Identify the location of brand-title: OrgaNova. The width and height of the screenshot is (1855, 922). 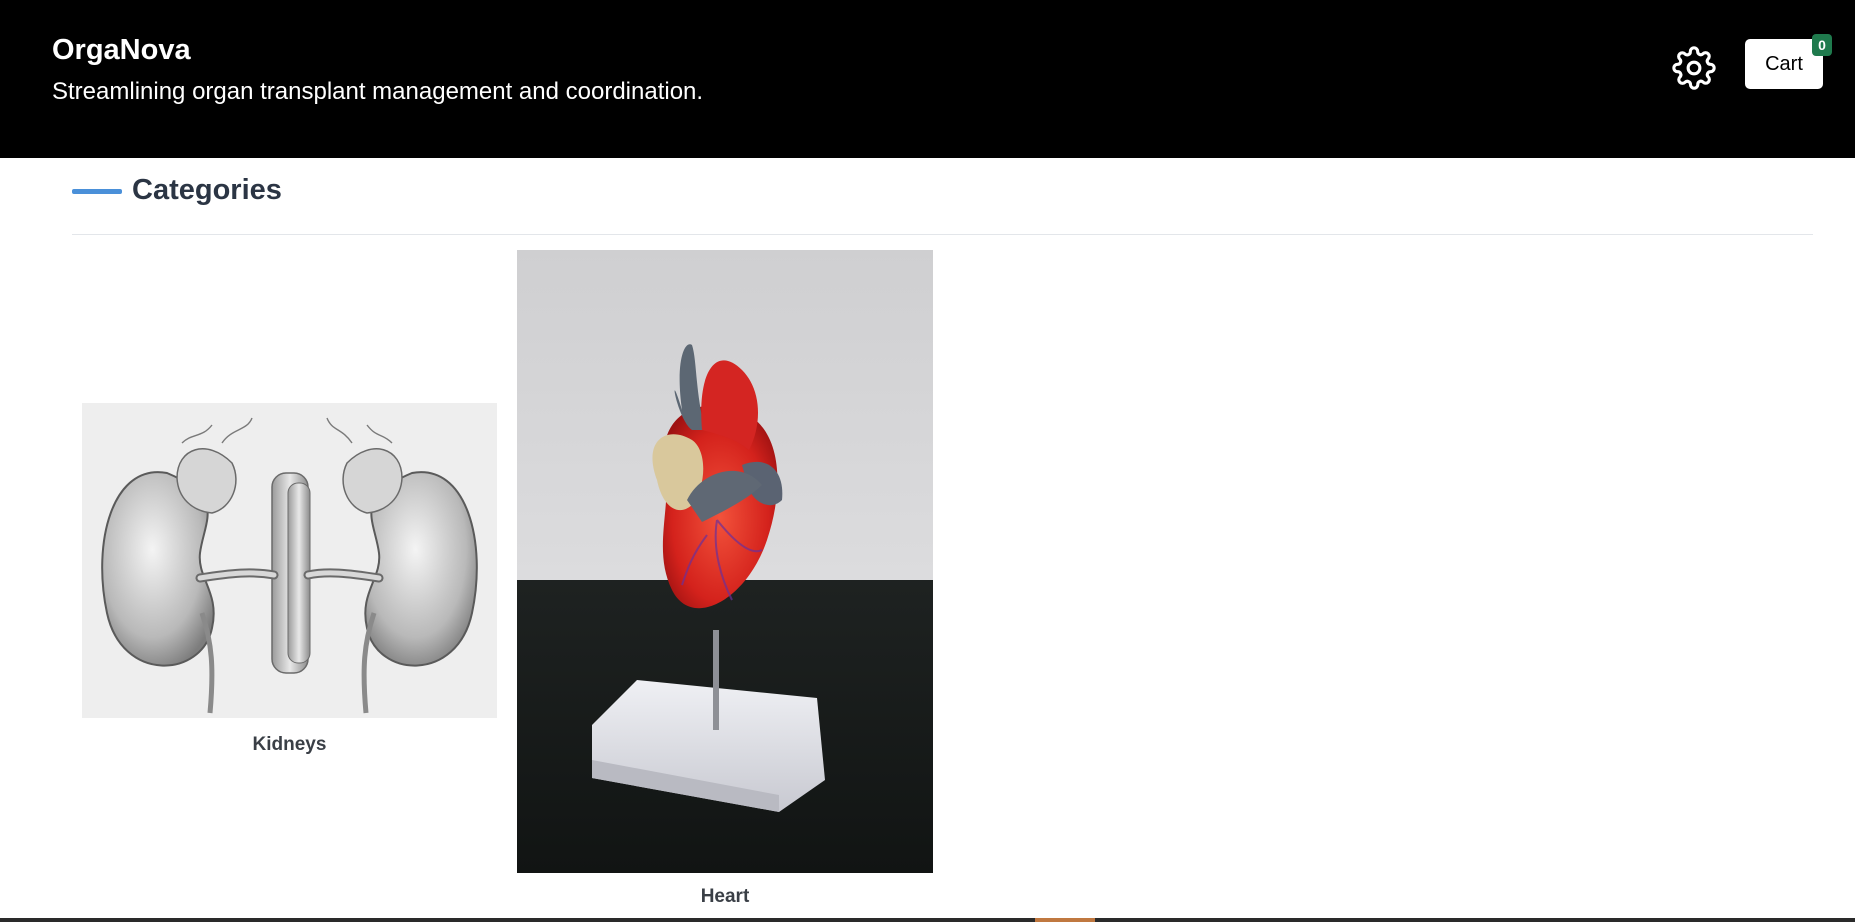
(121, 50).